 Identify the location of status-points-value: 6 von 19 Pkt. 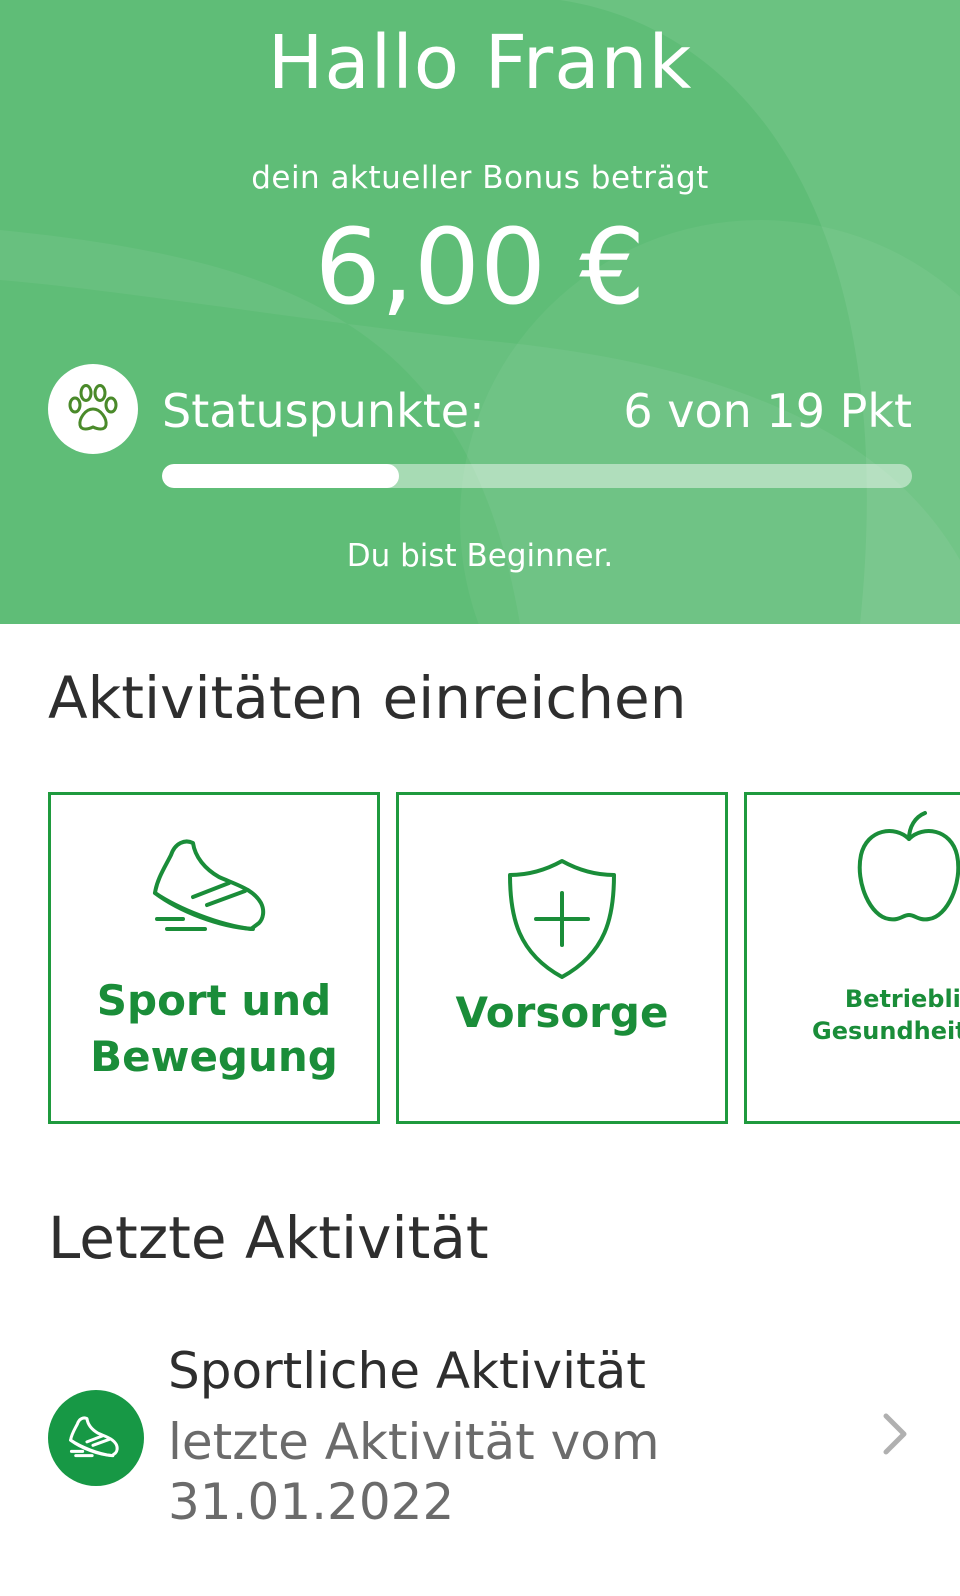
(767, 411).